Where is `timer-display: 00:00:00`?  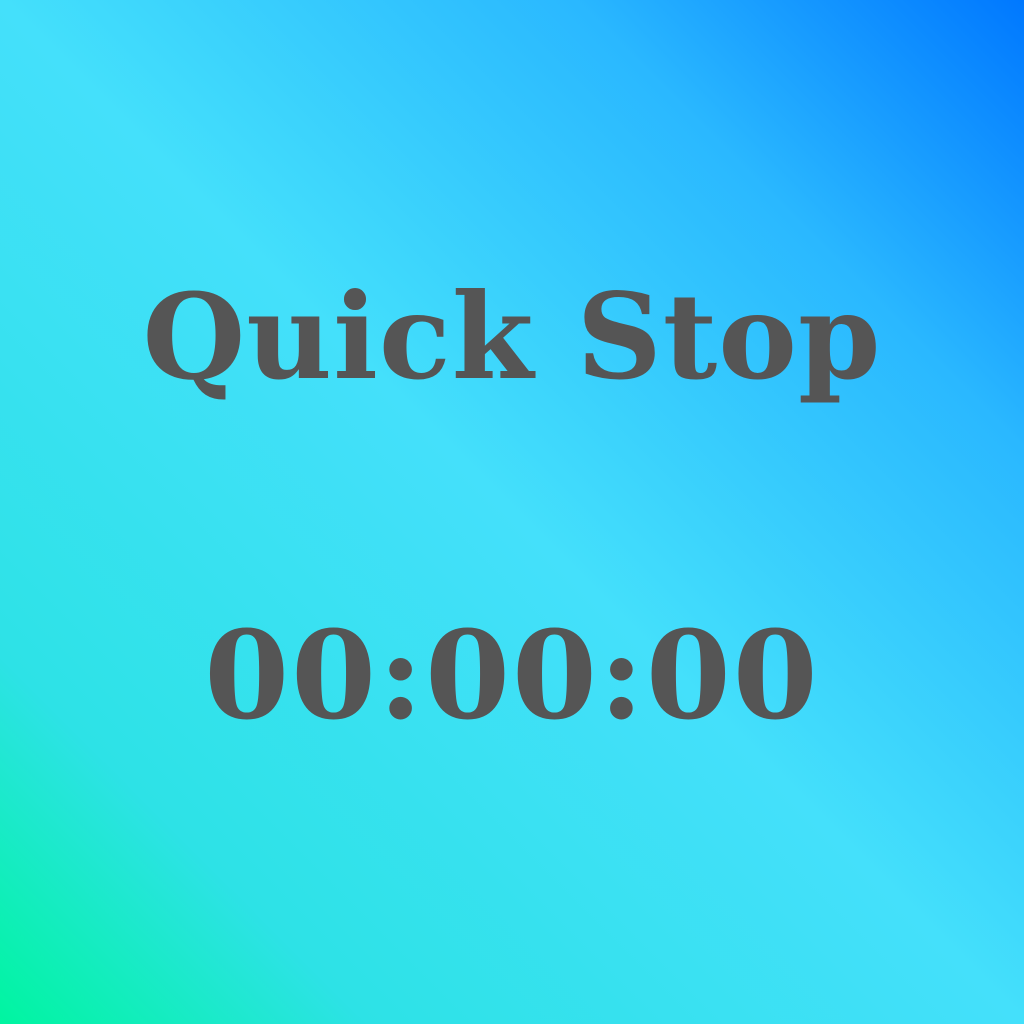
timer-display: 00:00:00 is located at coordinates (512, 675).